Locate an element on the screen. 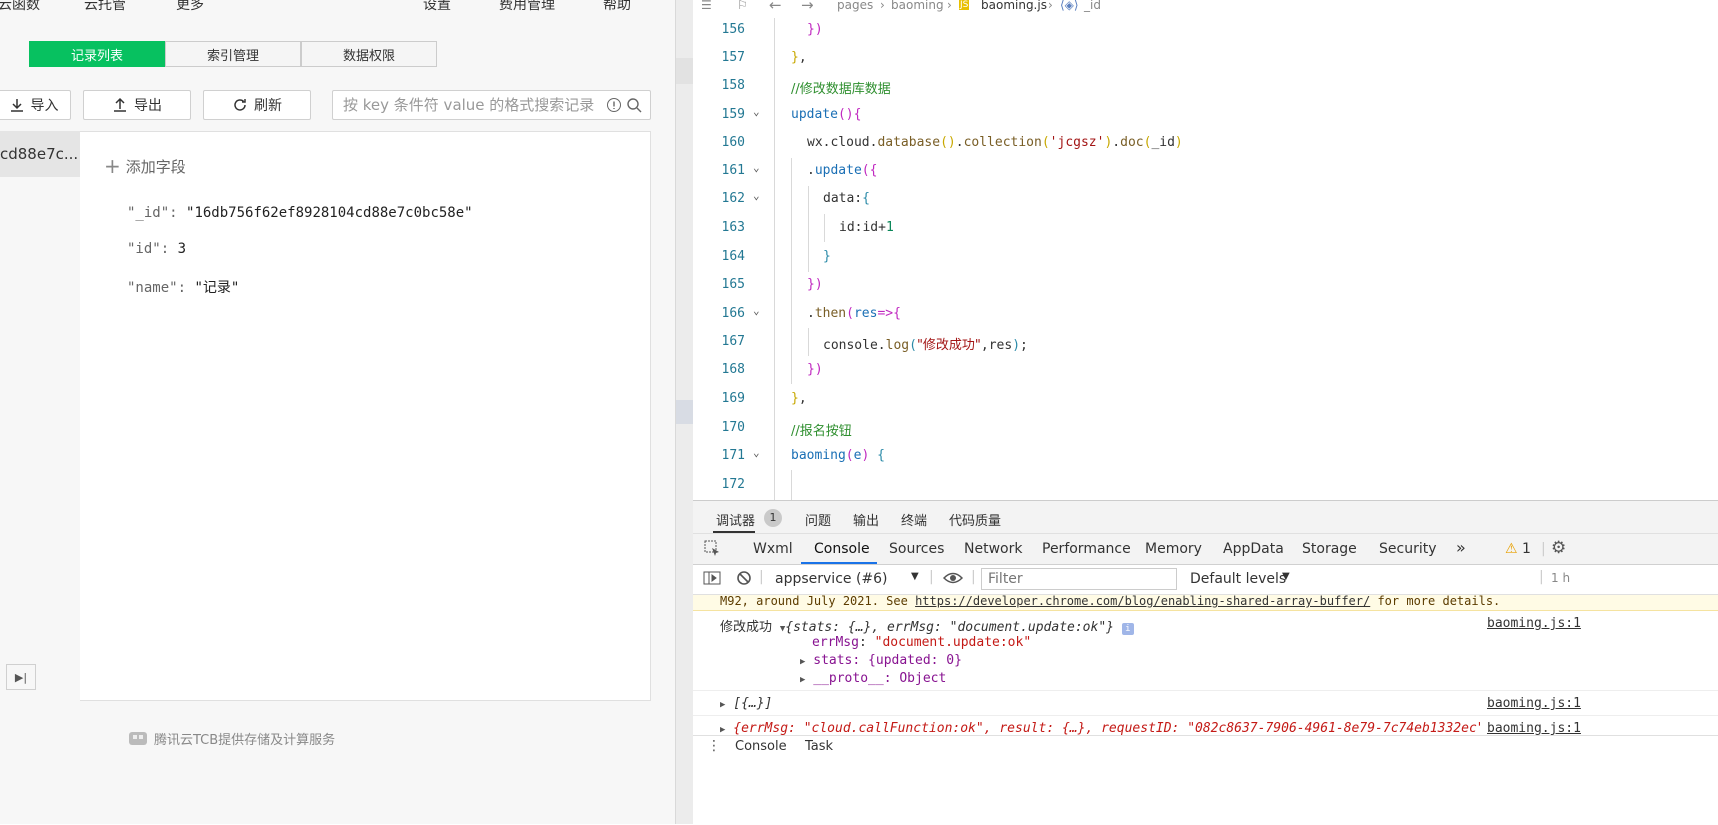 The image size is (1718, 825). drawer-menu-icon: ⋮ is located at coordinates (714, 746).